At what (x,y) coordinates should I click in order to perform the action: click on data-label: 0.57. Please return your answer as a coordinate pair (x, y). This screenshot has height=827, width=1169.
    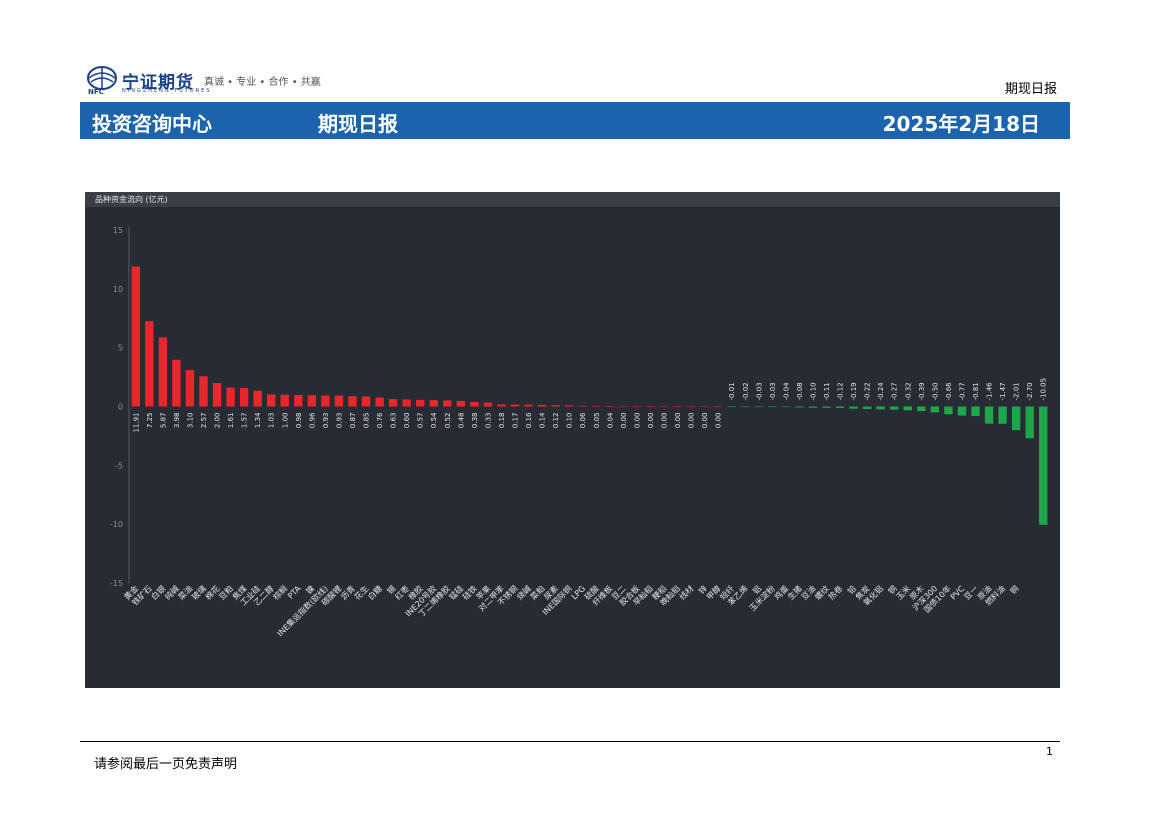
    Looking at the image, I should click on (421, 421).